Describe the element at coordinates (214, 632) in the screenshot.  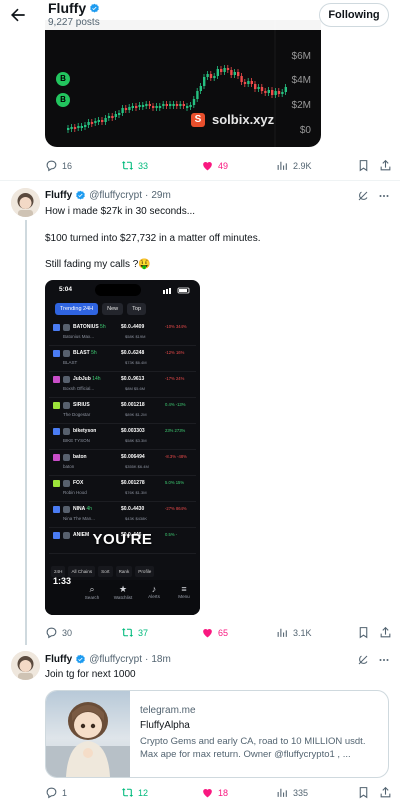
I see `like-button: 65` at that location.